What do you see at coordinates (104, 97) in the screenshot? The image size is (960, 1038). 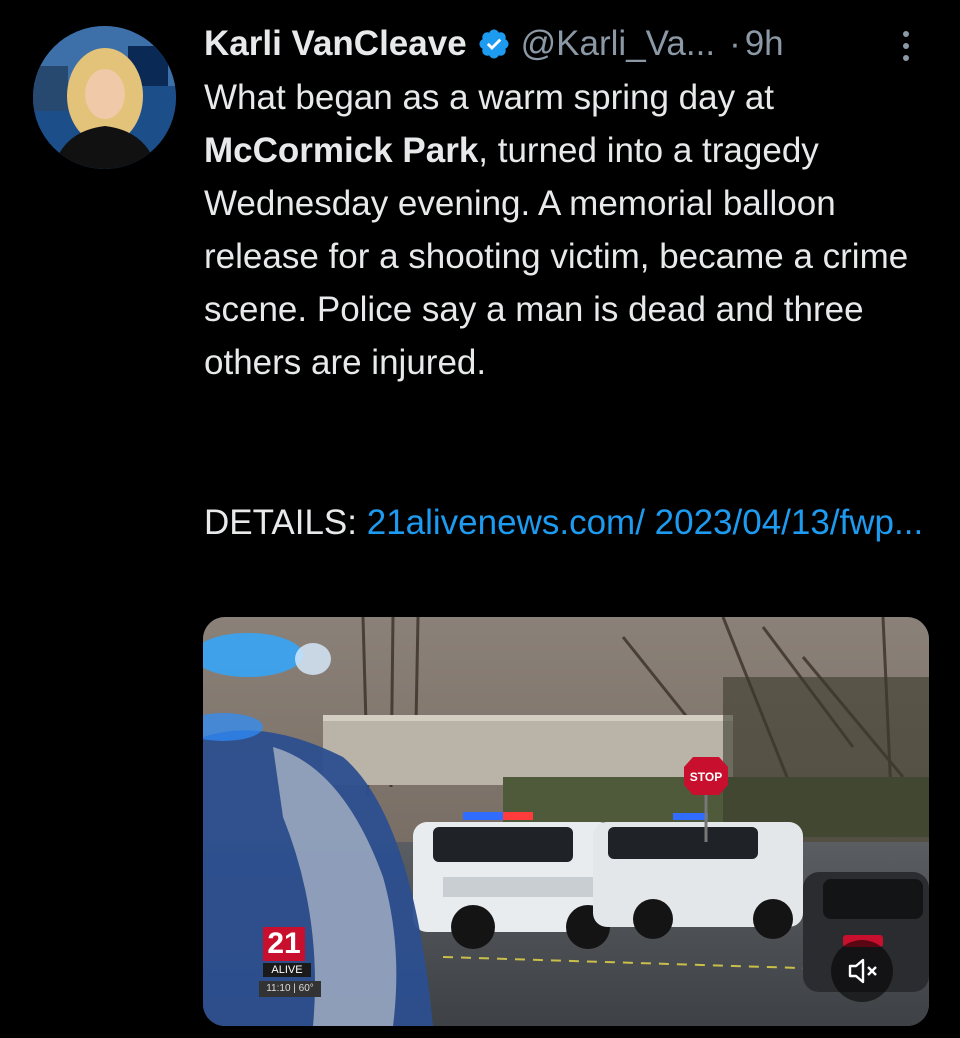 I see `avatar` at bounding box center [104, 97].